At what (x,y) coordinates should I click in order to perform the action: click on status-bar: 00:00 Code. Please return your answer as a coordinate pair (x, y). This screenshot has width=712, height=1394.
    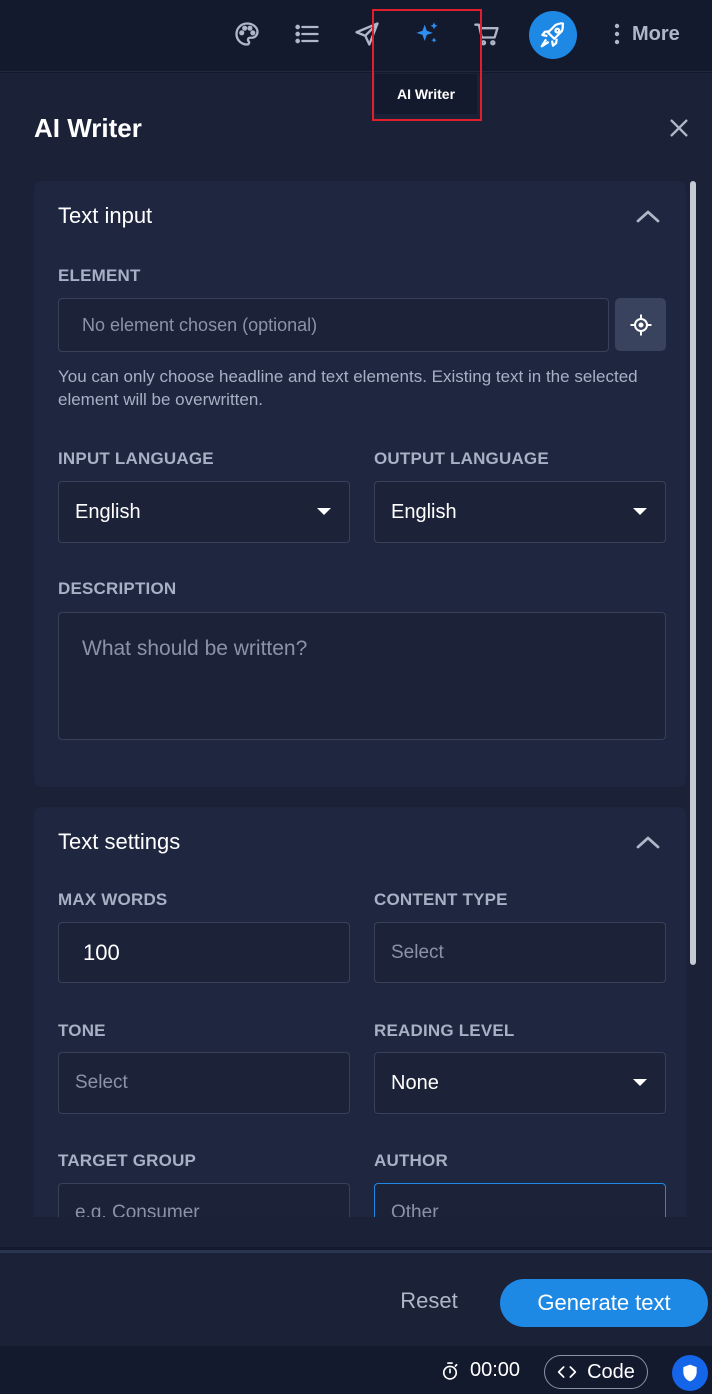
    Looking at the image, I should click on (356, 1371).